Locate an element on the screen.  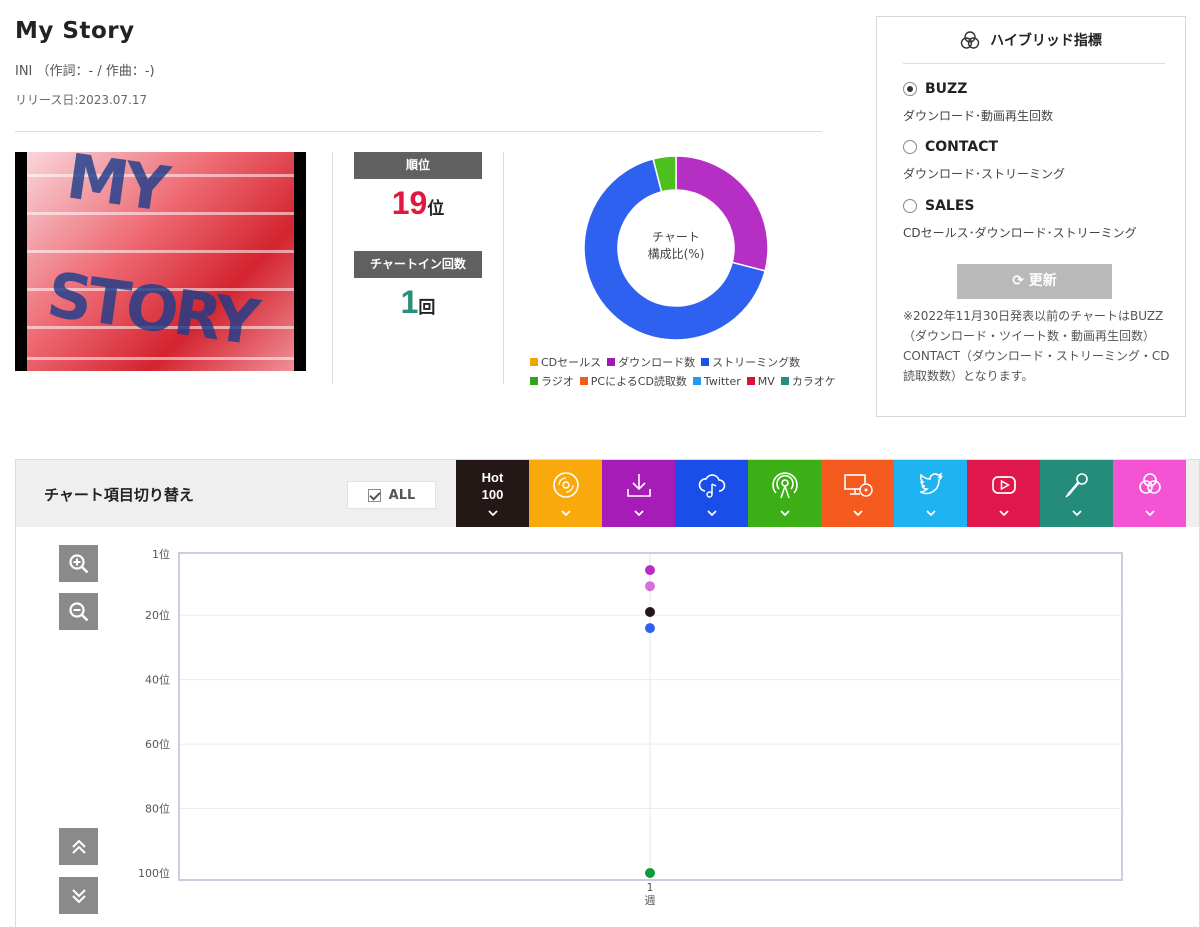
option-buzz: BUZZ is located at coordinates (935, 89).